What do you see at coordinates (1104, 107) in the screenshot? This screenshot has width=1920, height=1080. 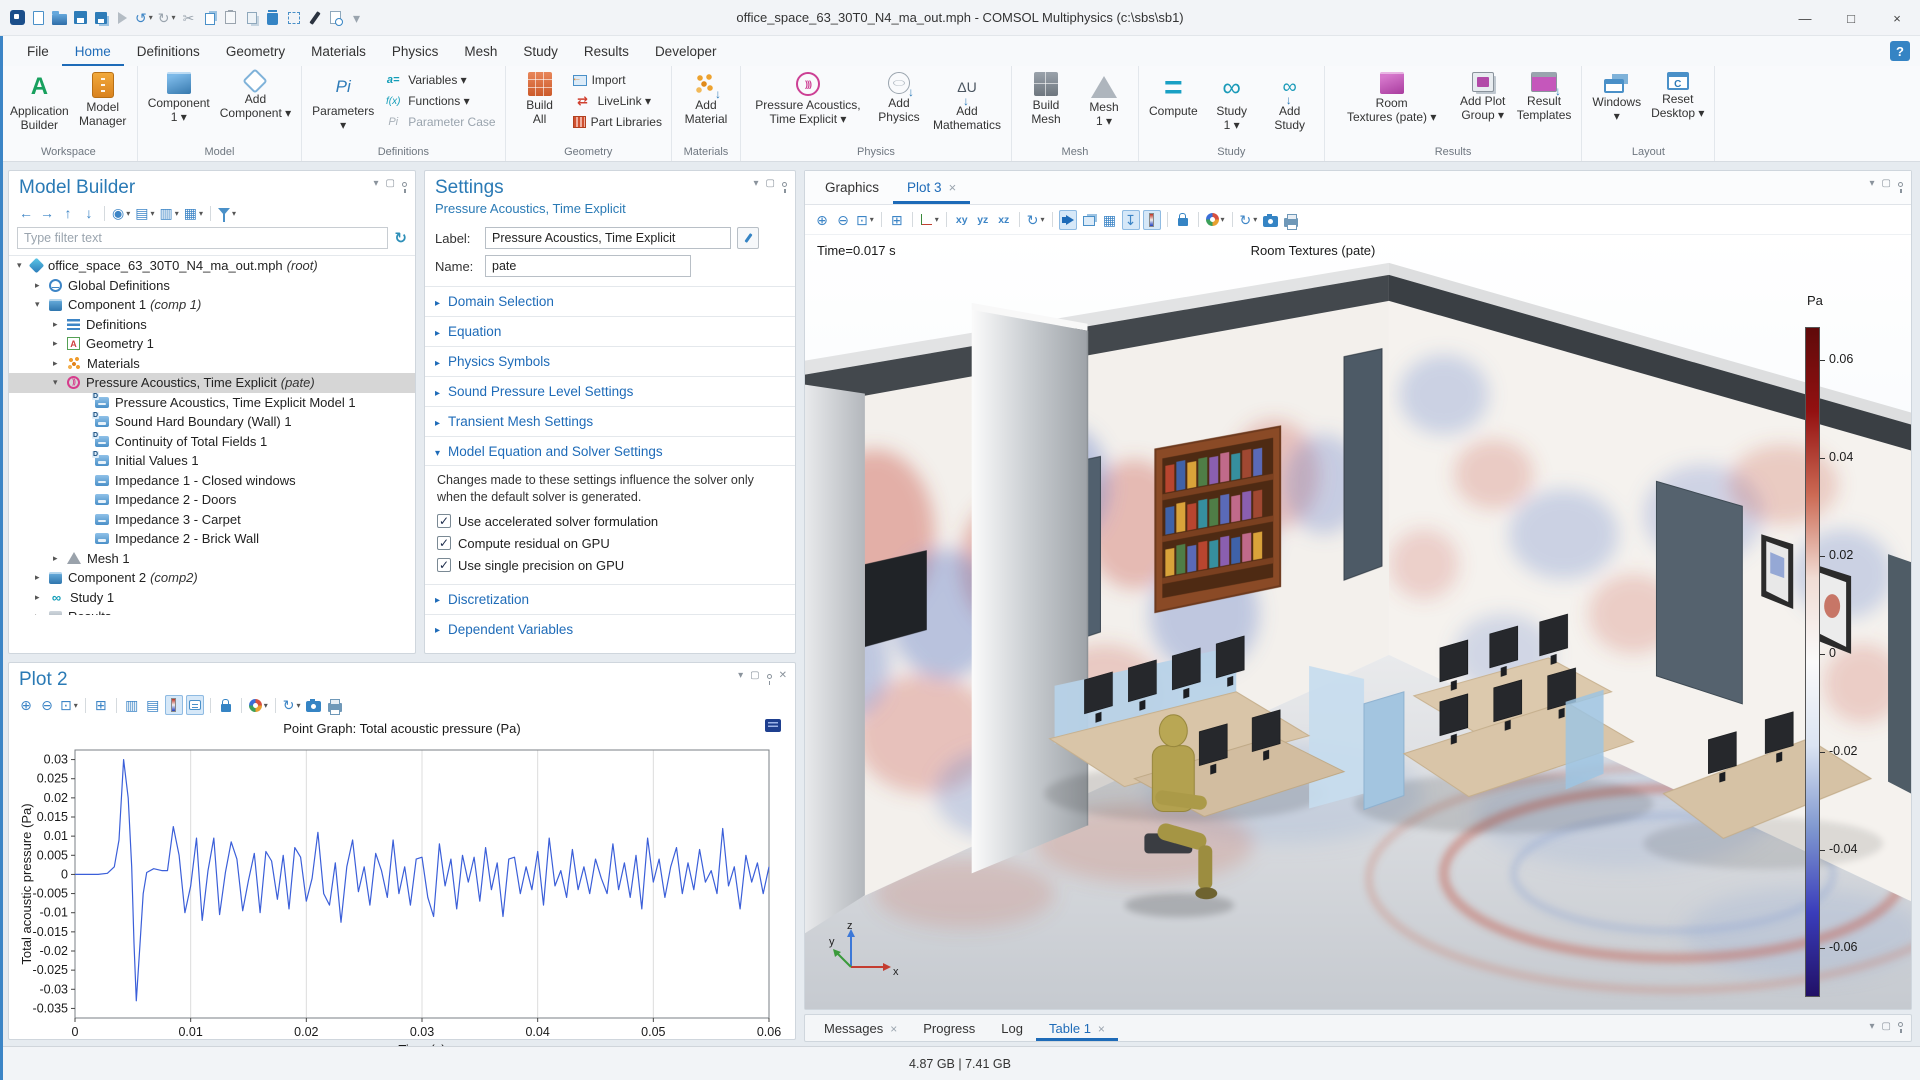 I see `mesh-1-button: Mesh 1 ▾` at bounding box center [1104, 107].